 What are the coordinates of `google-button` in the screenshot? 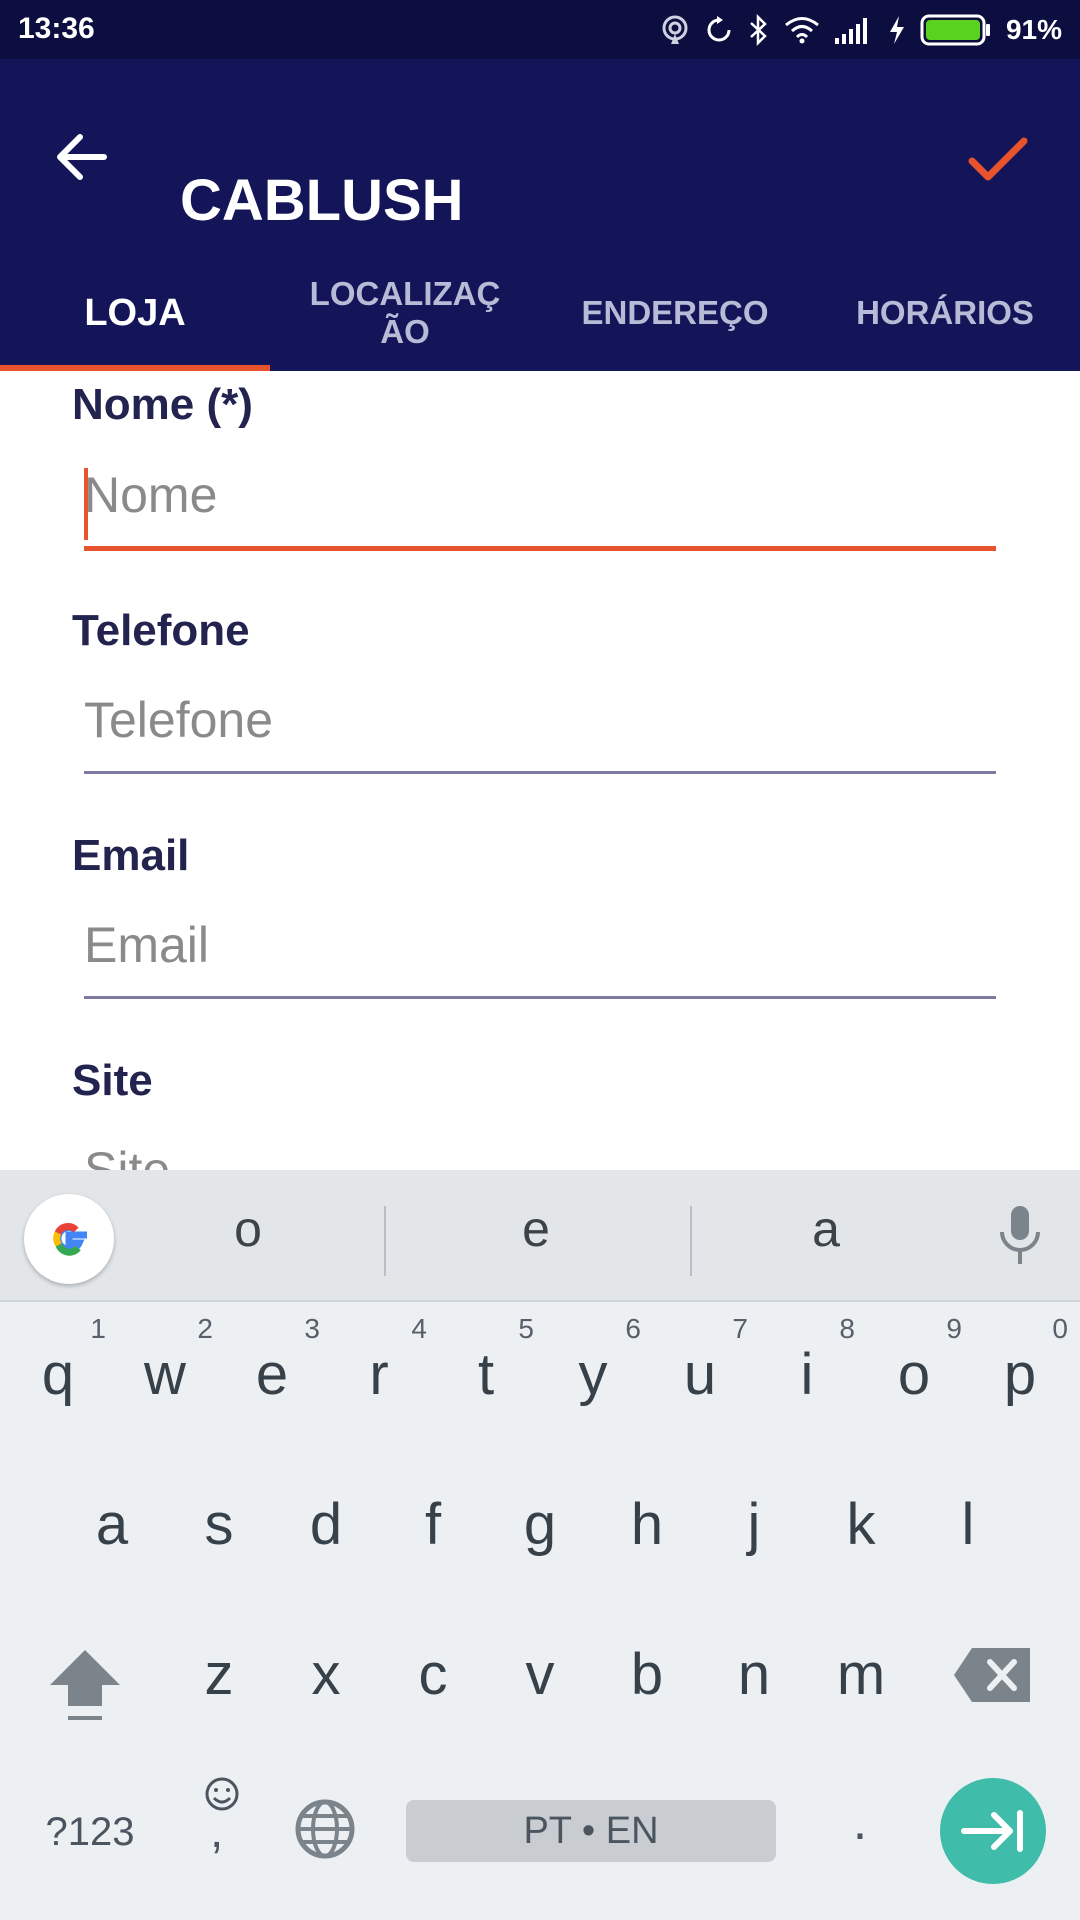 It's located at (69, 1239).